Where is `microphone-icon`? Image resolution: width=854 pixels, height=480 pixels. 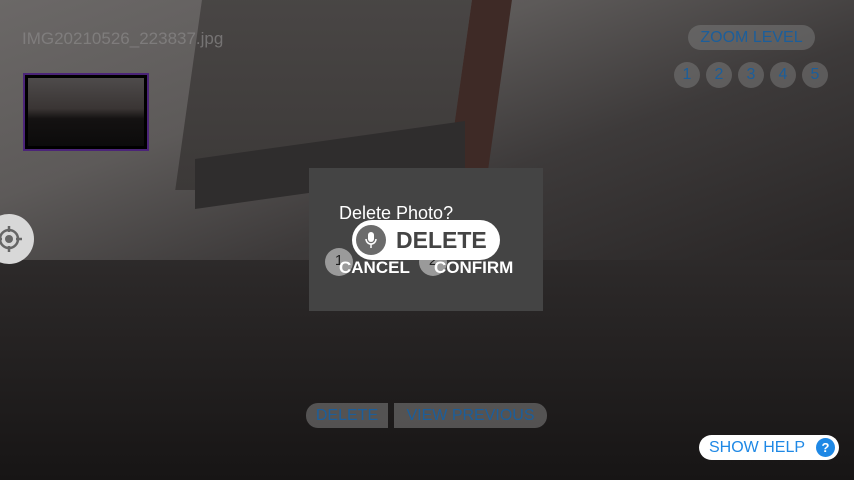 microphone-icon is located at coordinates (371, 240).